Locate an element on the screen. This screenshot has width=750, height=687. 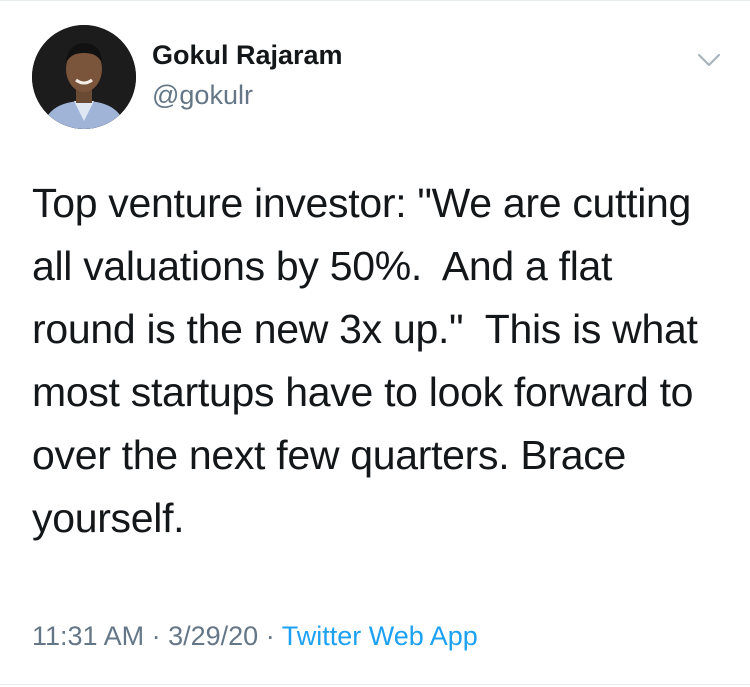
tweet-time: 11:31 AM is located at coordinates (88, 636).